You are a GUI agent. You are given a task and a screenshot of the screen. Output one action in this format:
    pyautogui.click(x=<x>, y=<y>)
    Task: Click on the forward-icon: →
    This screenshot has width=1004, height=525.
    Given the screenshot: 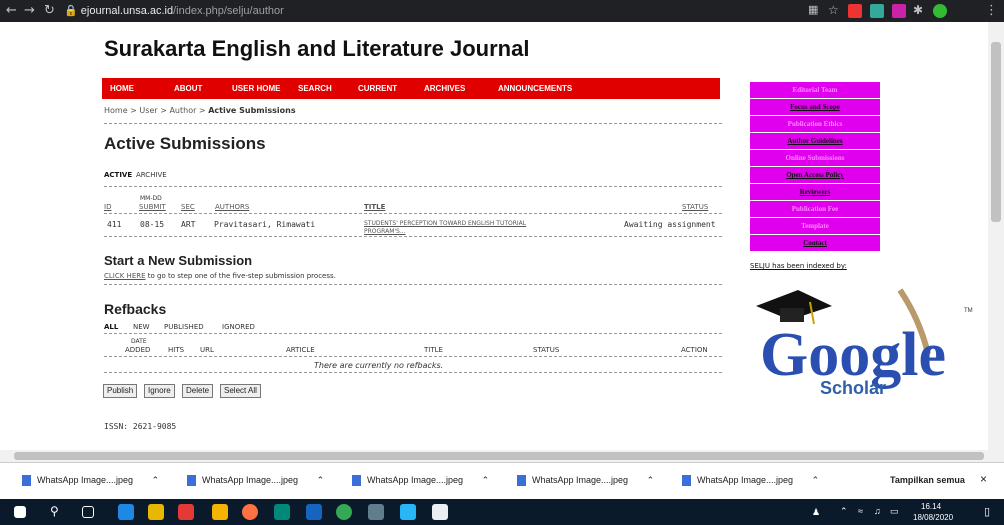 What is the action you would take?
    pyautogui.click(x=29, y=10)
    